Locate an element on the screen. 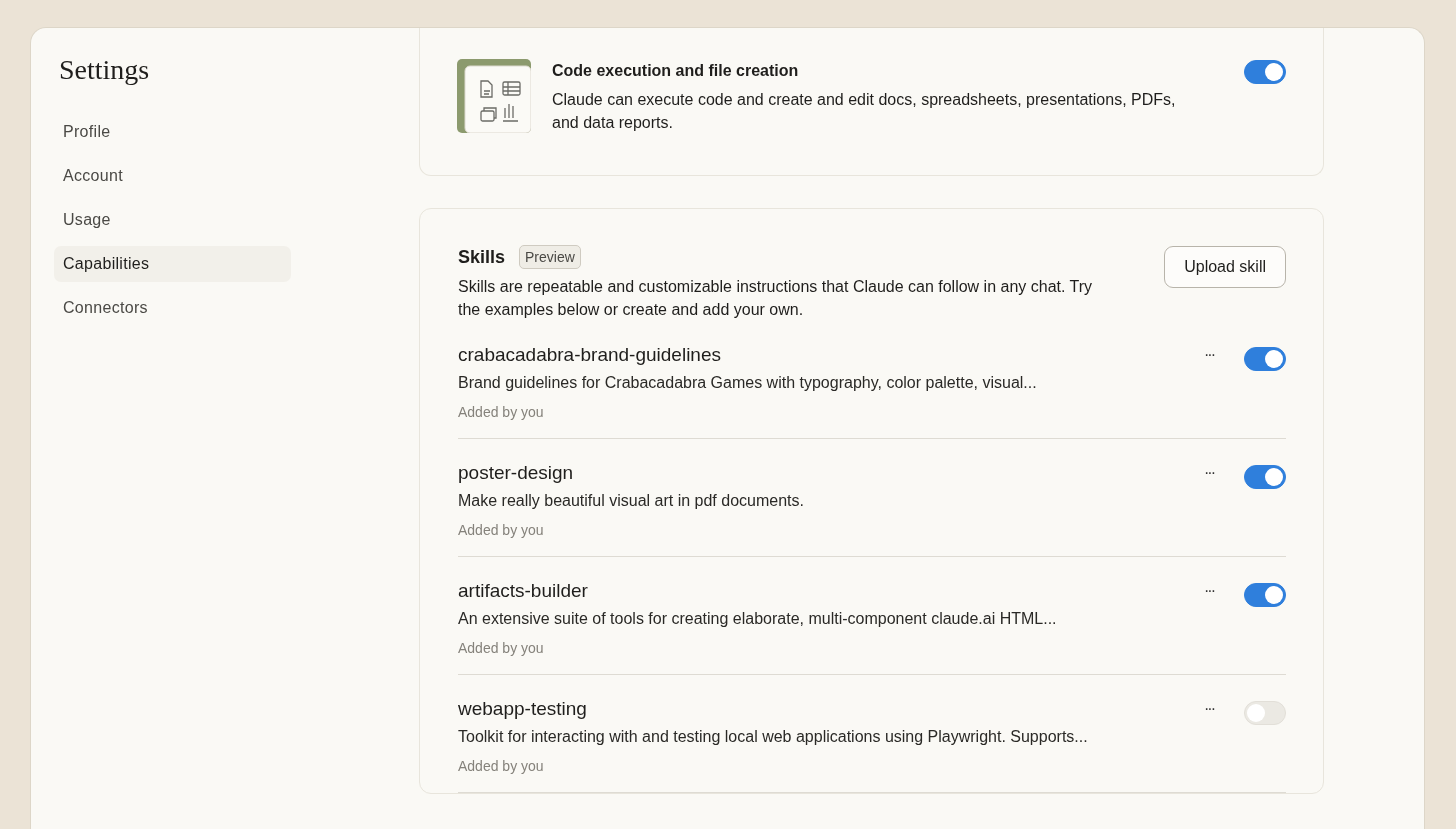  skill-name: webapp-testing is located at coordinates (829, 709).